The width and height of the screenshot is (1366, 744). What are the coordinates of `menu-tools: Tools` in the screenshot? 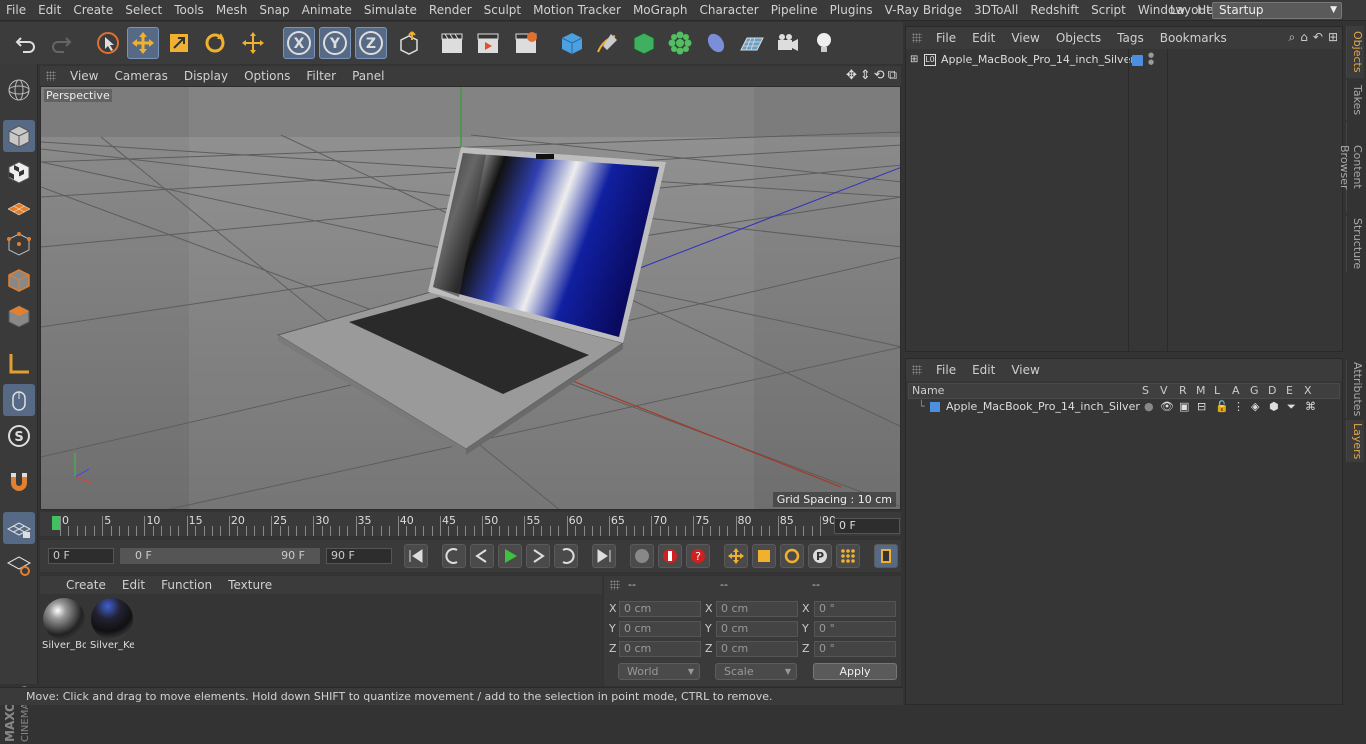 It's located at (189, 10).